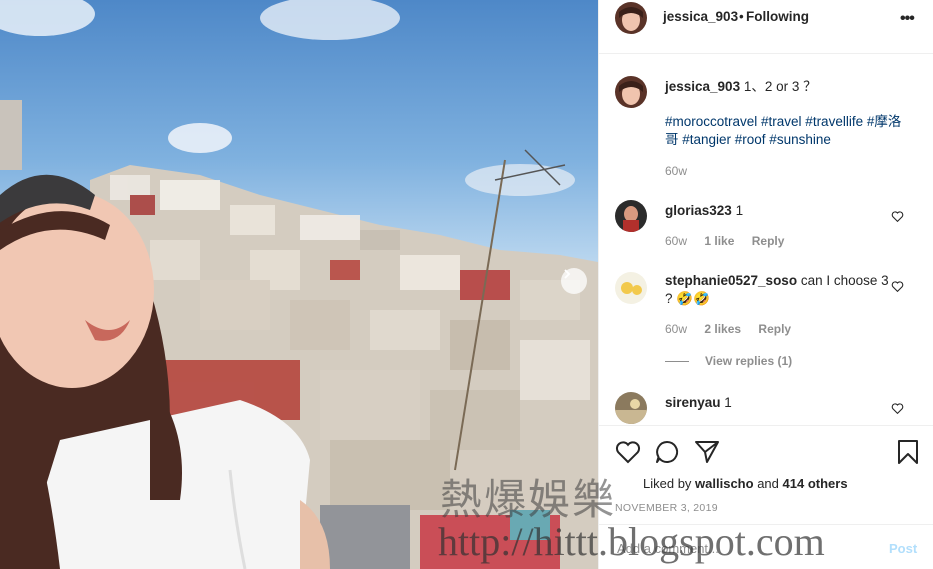 The height and width of the screenshot is (569, 933). What do you see at coordinates (780, 86) in the screenshot?
I see `caption-text: 1、2 or 3 ？` at bounding box center [780, 86].